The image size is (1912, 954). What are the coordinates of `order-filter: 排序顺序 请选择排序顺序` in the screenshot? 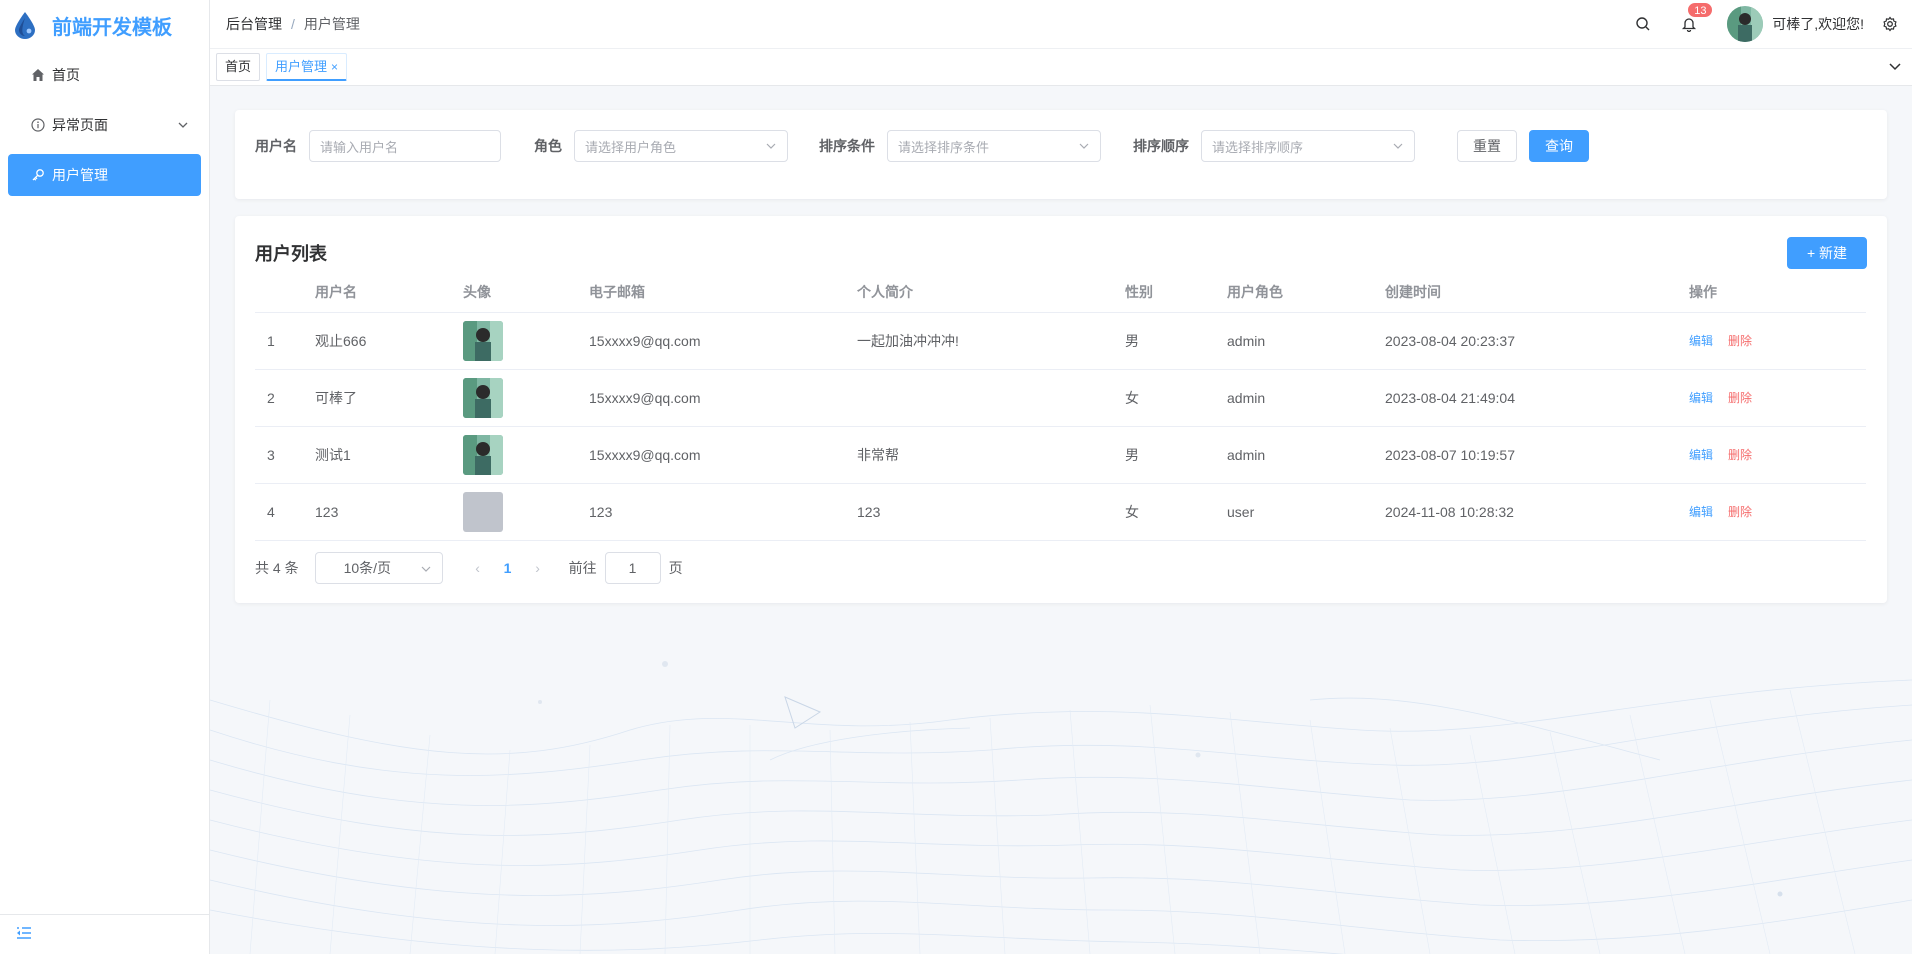 It's located at (1274, 146).